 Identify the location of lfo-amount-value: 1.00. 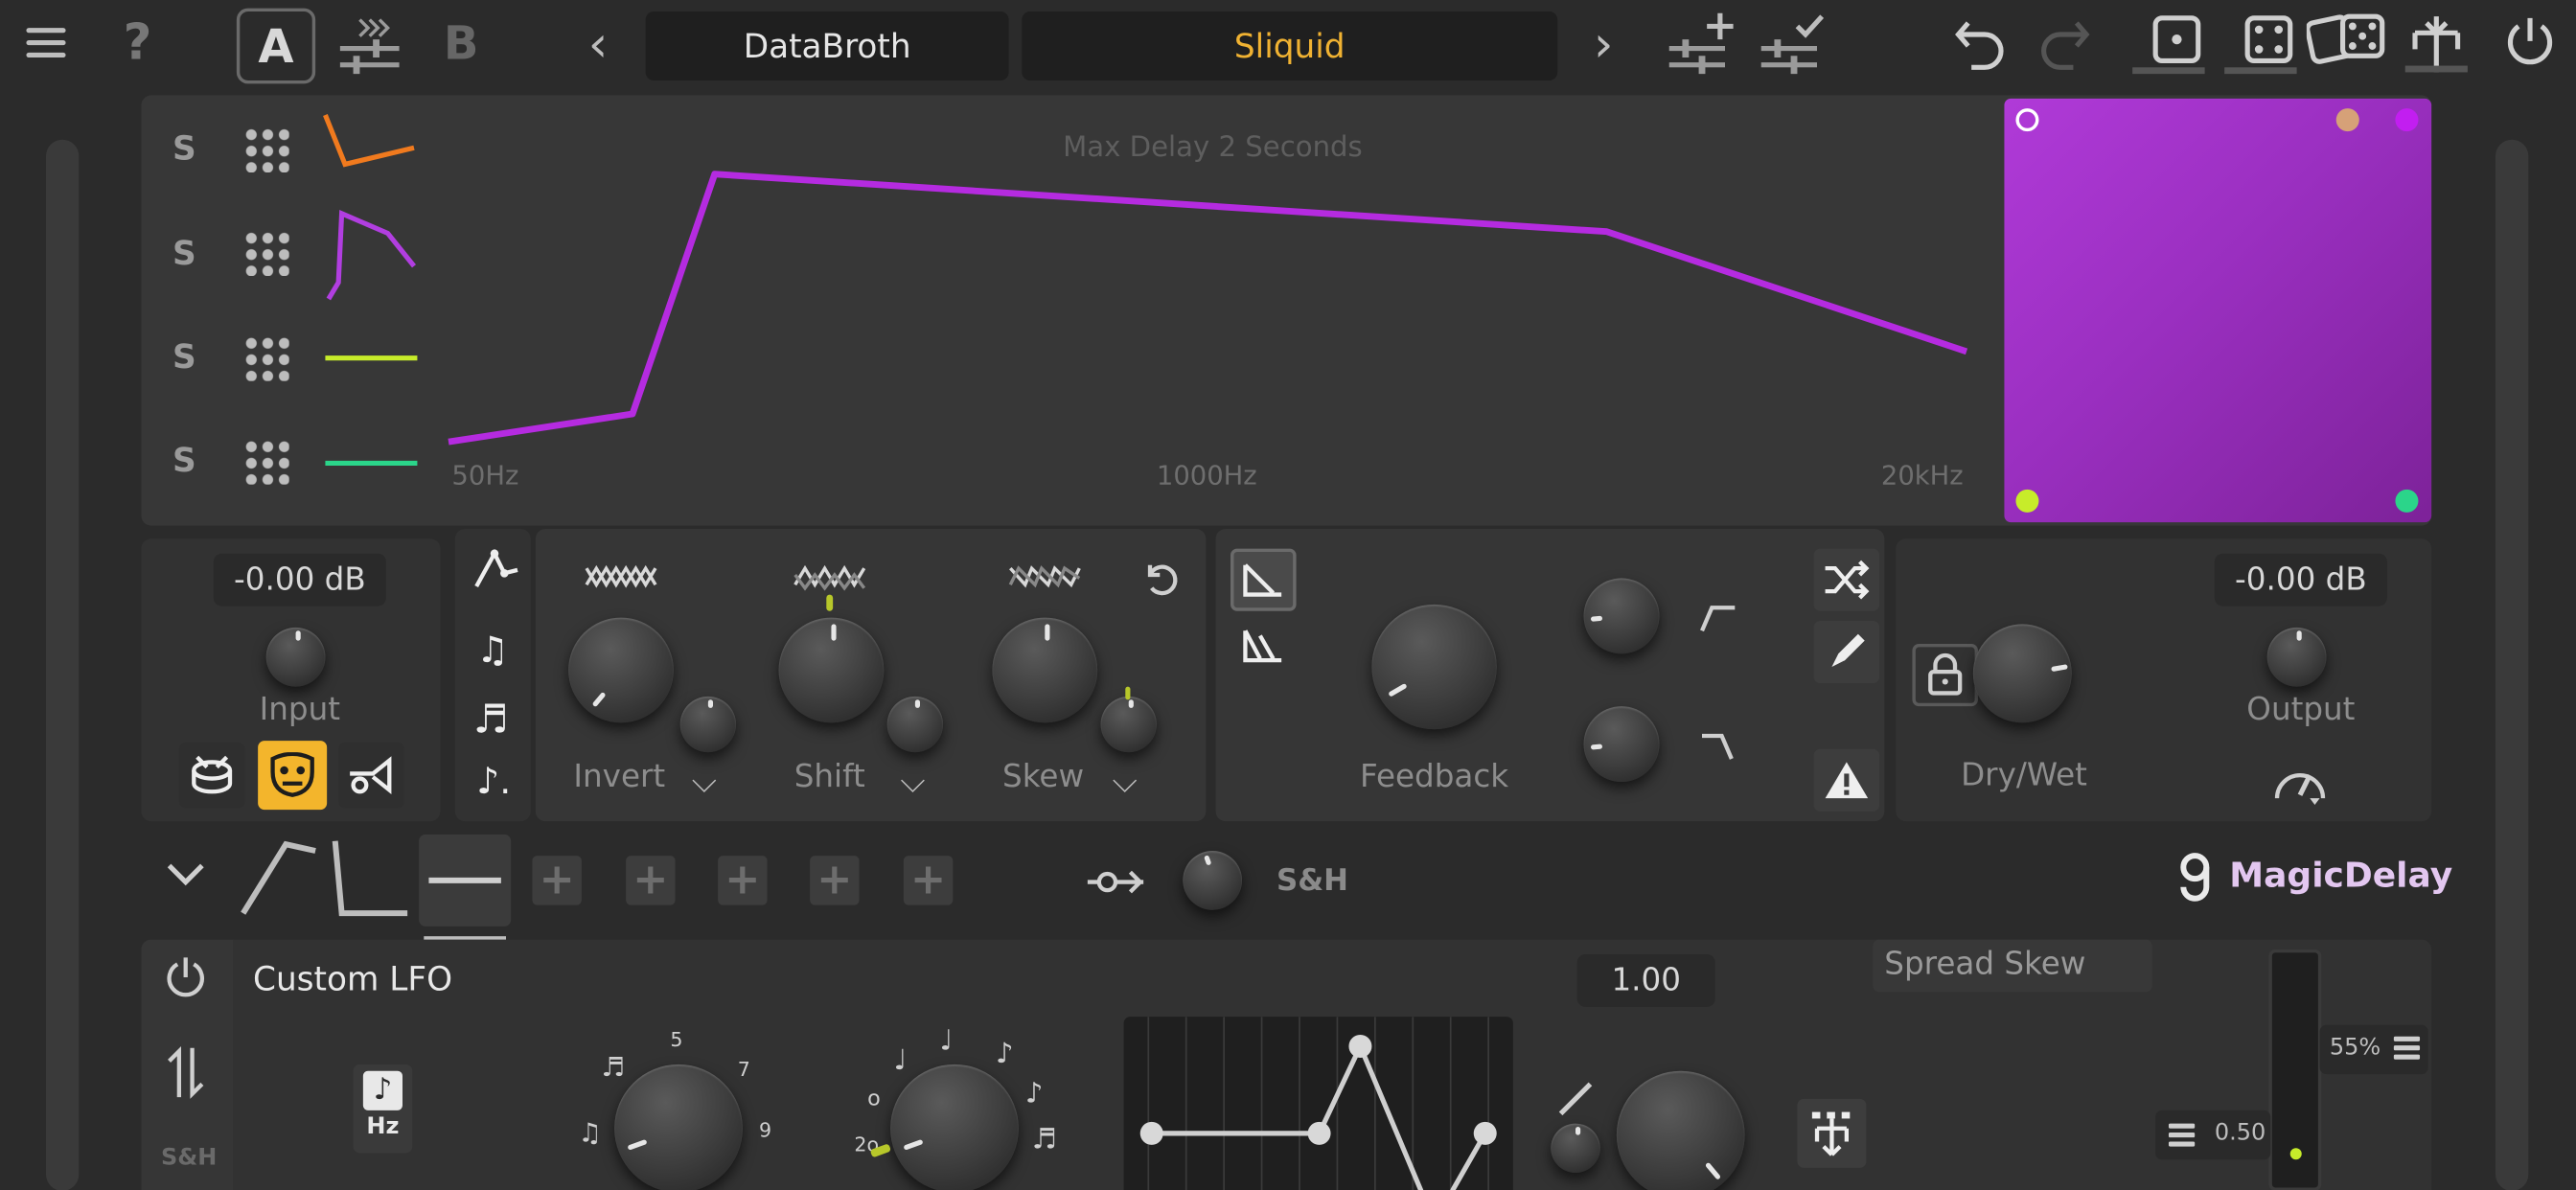
(1645, 981).